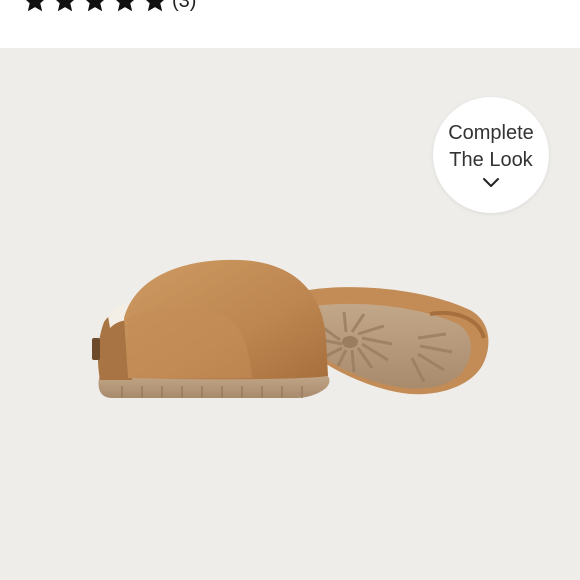 The height and width of the screenshot is (580, 580). Describe the element at coordinates (491, 133) in the screenshot. I see `complete-the-look-line1: Complete` at that location.